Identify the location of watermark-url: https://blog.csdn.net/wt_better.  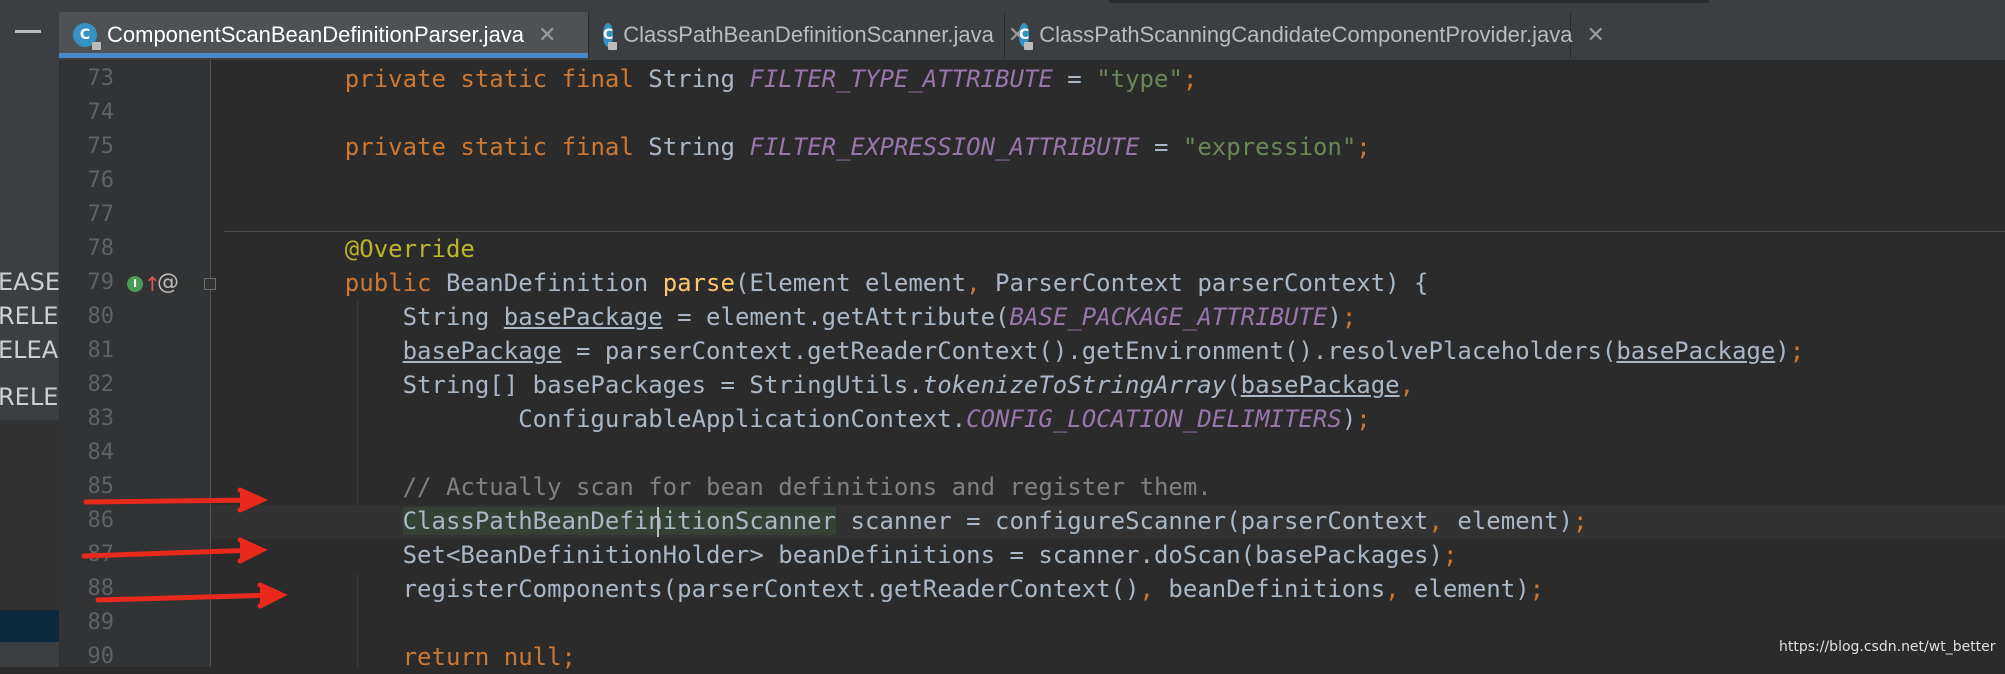
(1887, 647).